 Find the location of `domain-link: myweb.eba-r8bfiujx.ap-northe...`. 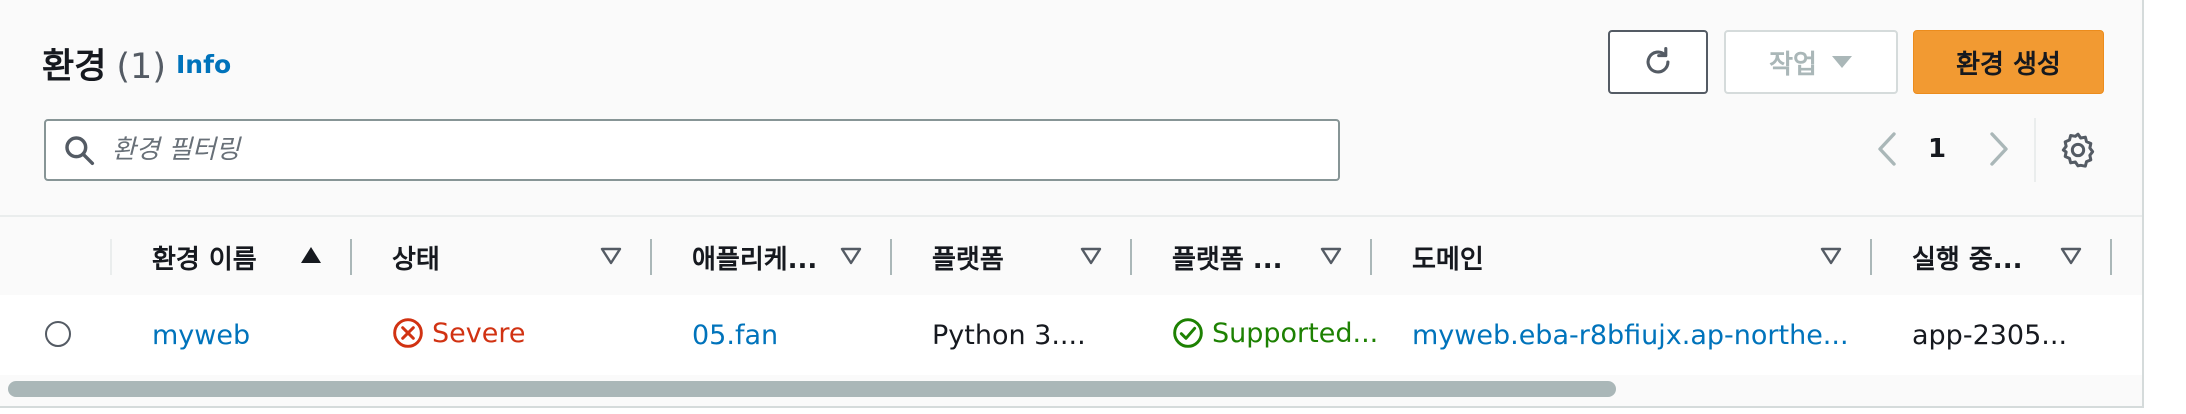

domain-link: myweb.eba-r8bfiujx.ap-northe... is located at coordinates (1630, 335).